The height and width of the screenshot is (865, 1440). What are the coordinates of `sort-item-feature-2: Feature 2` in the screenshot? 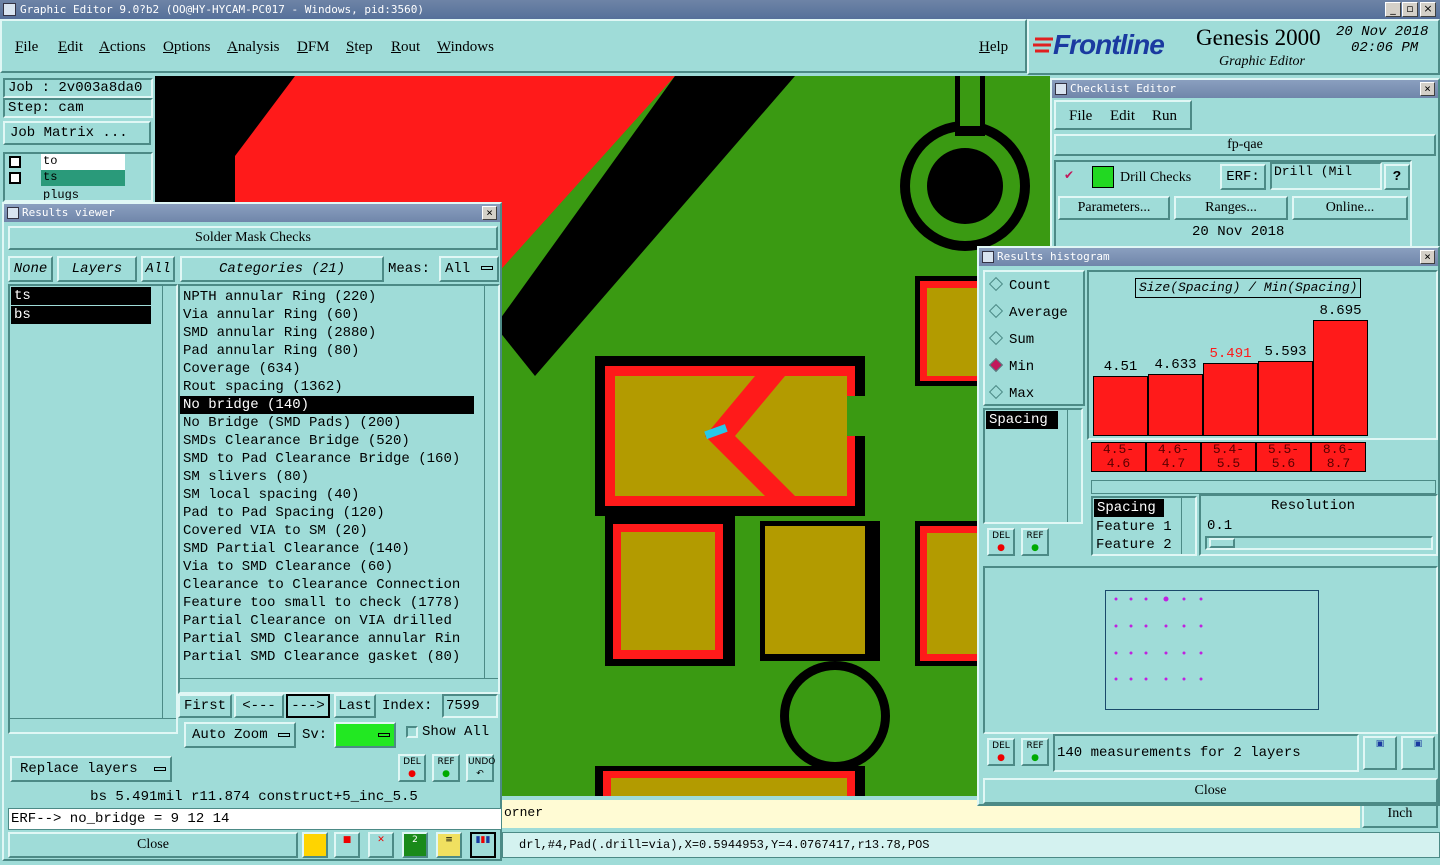 It's located at (1144, 545).